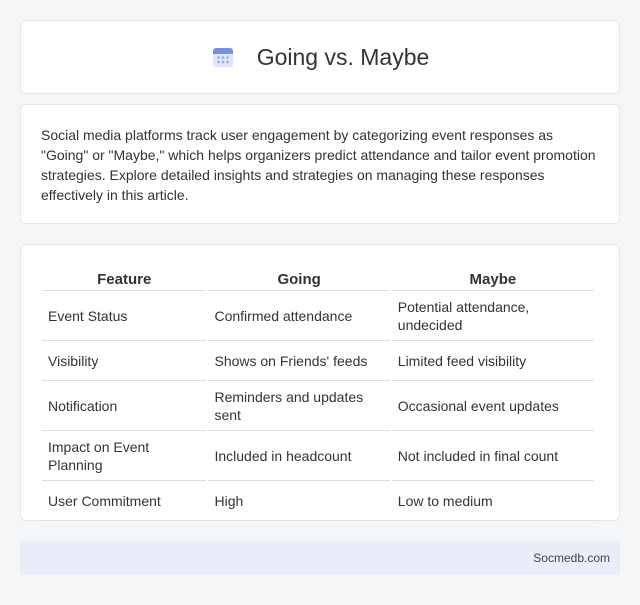 This screenshot has height=605, width=640. What do you see at coordinates (124, 456) in the screenshot?
I see `table-cell: Impact on Event Planning` at bounding box center [124, 456].